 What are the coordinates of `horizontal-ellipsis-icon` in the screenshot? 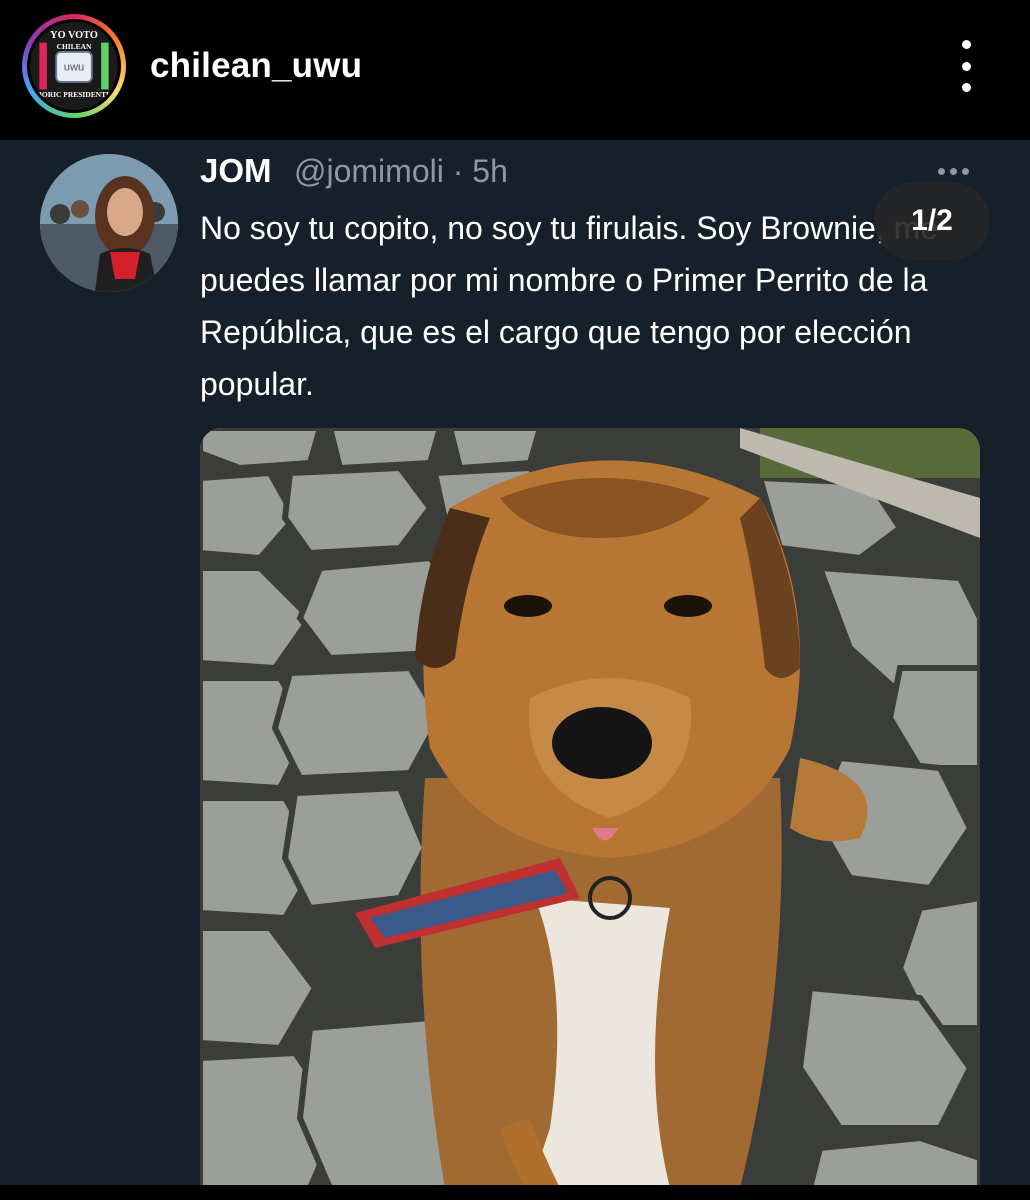 It's located at (953, 171).